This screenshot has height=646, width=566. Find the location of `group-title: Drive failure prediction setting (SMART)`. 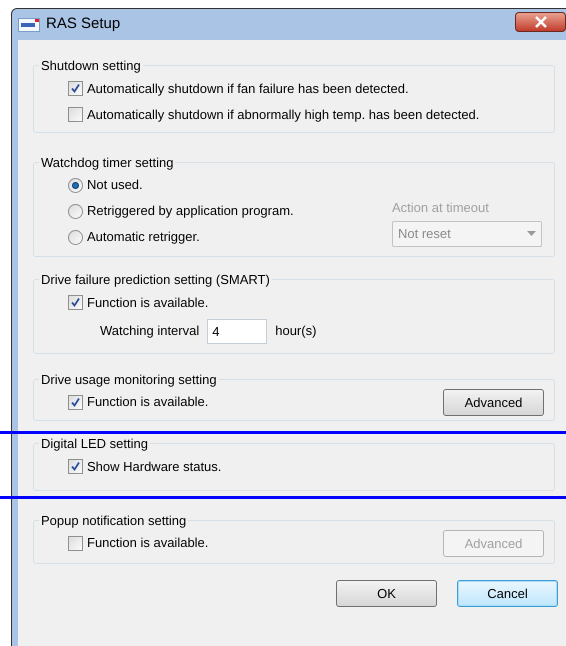

group-title: Drive failure prediction setting (SMART) is located at coordinates (155, 280).